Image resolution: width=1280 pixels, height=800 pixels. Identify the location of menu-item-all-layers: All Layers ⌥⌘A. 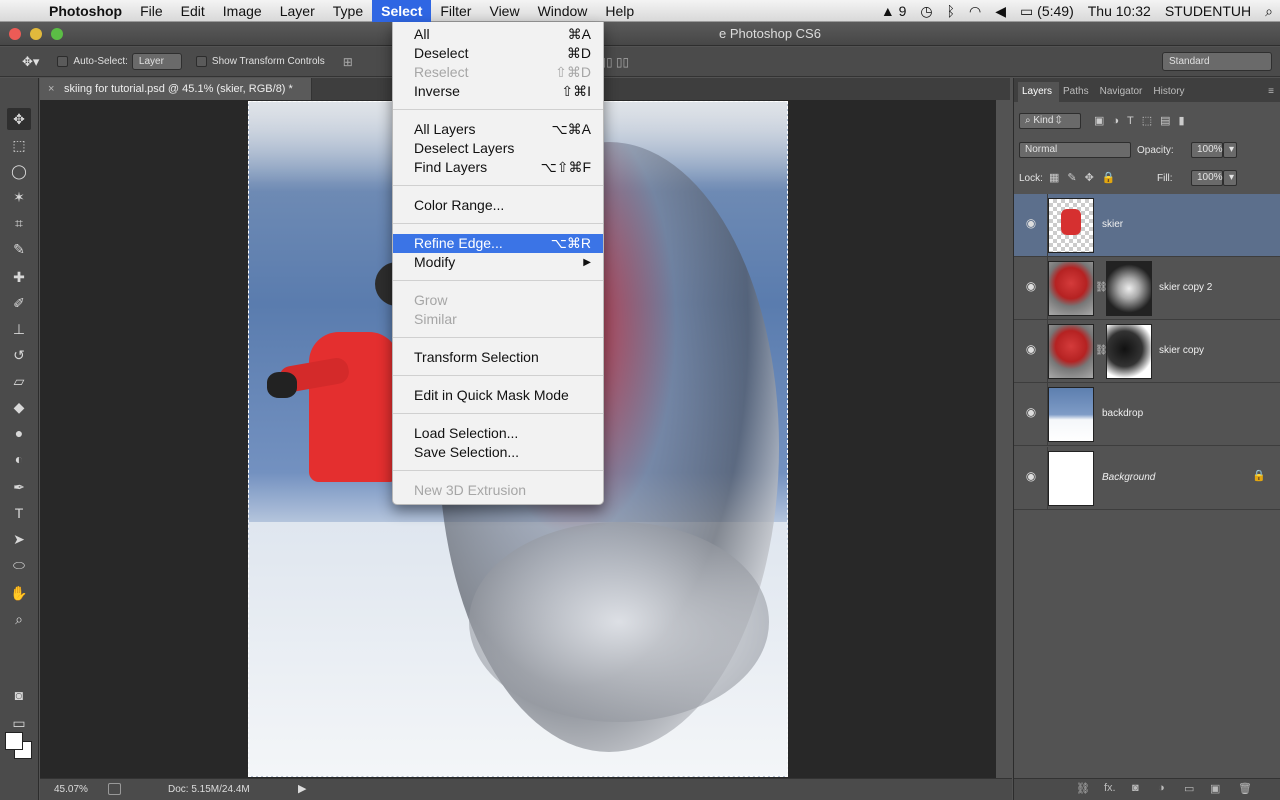
(498, 129).